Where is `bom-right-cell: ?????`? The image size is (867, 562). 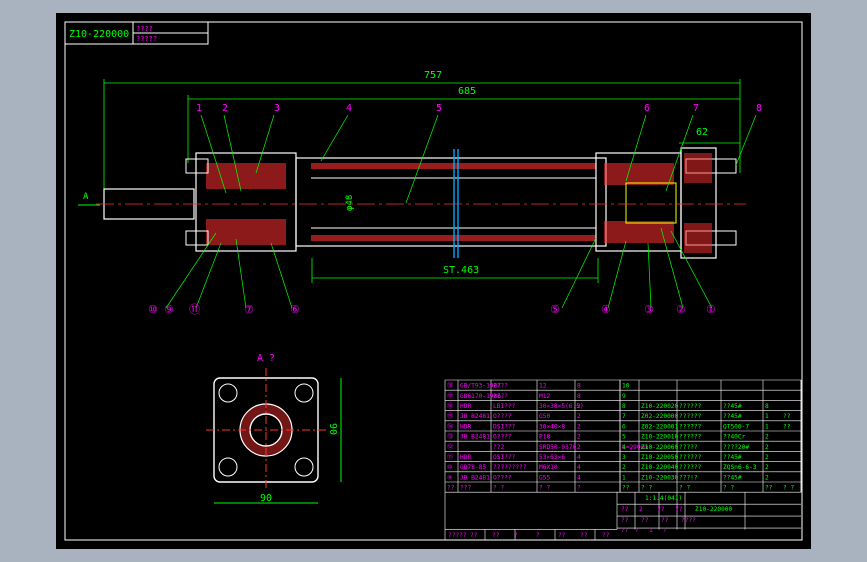 bom-right-cell: ????? is located at coordinates (688, 447).